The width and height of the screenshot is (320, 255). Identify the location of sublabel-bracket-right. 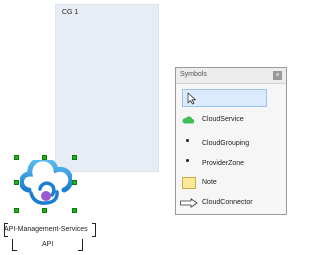
(80, 245).